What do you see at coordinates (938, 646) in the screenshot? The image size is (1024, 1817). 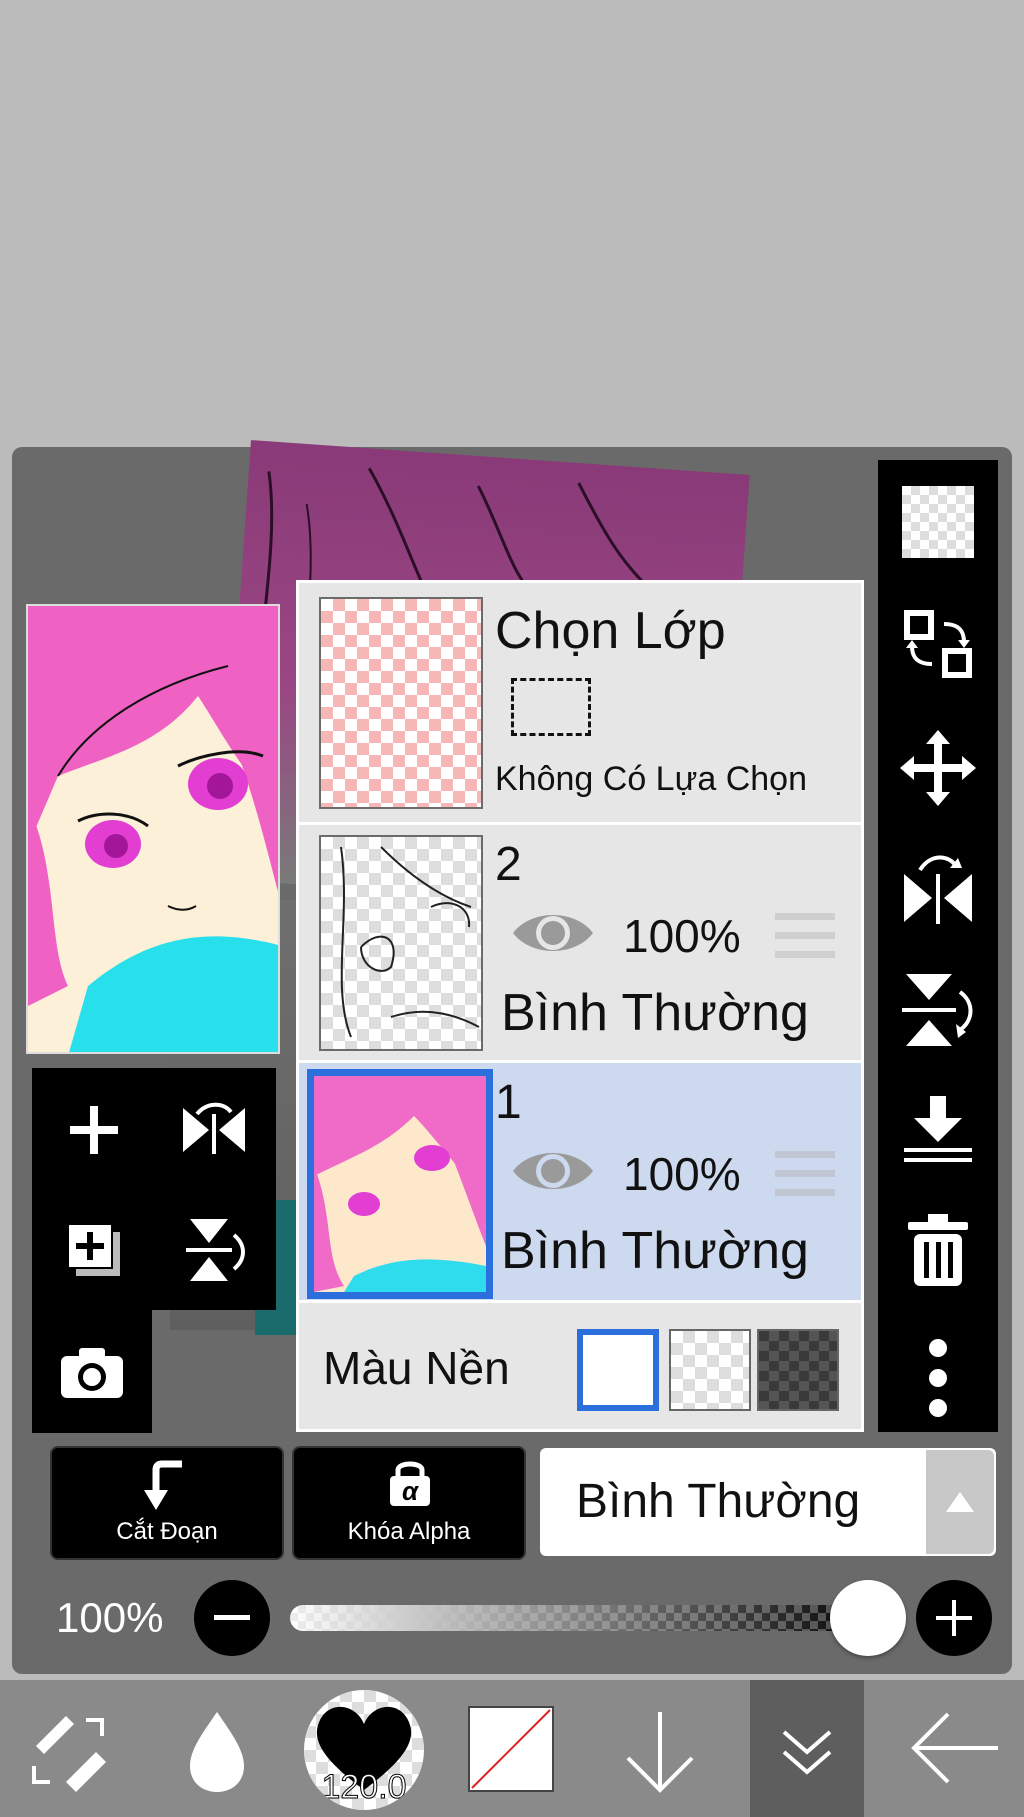 I see `swap-icon` at bounding box center [938, 646].